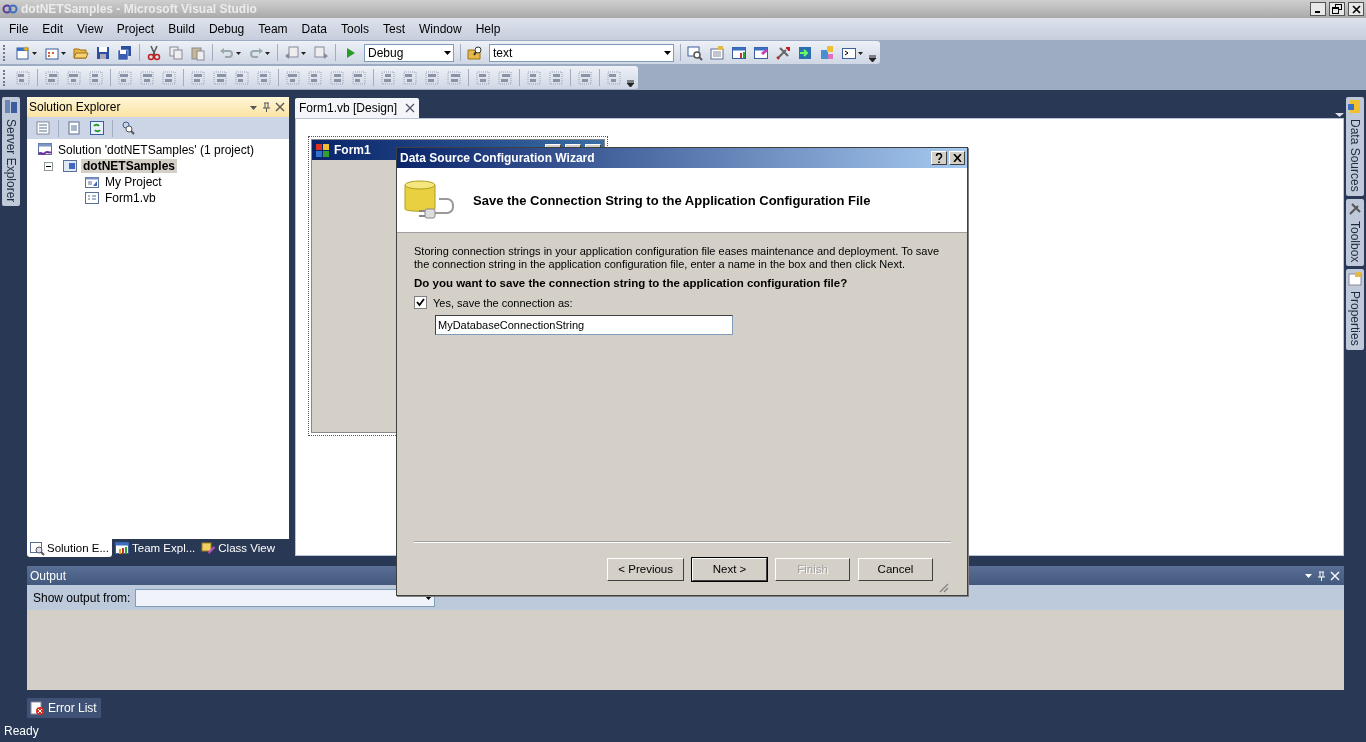 The height and width of the screenshot is (742, 1366). I want to click on wizard-heading: Save the Connection String to the Application Configuration File, so click(672, 200).